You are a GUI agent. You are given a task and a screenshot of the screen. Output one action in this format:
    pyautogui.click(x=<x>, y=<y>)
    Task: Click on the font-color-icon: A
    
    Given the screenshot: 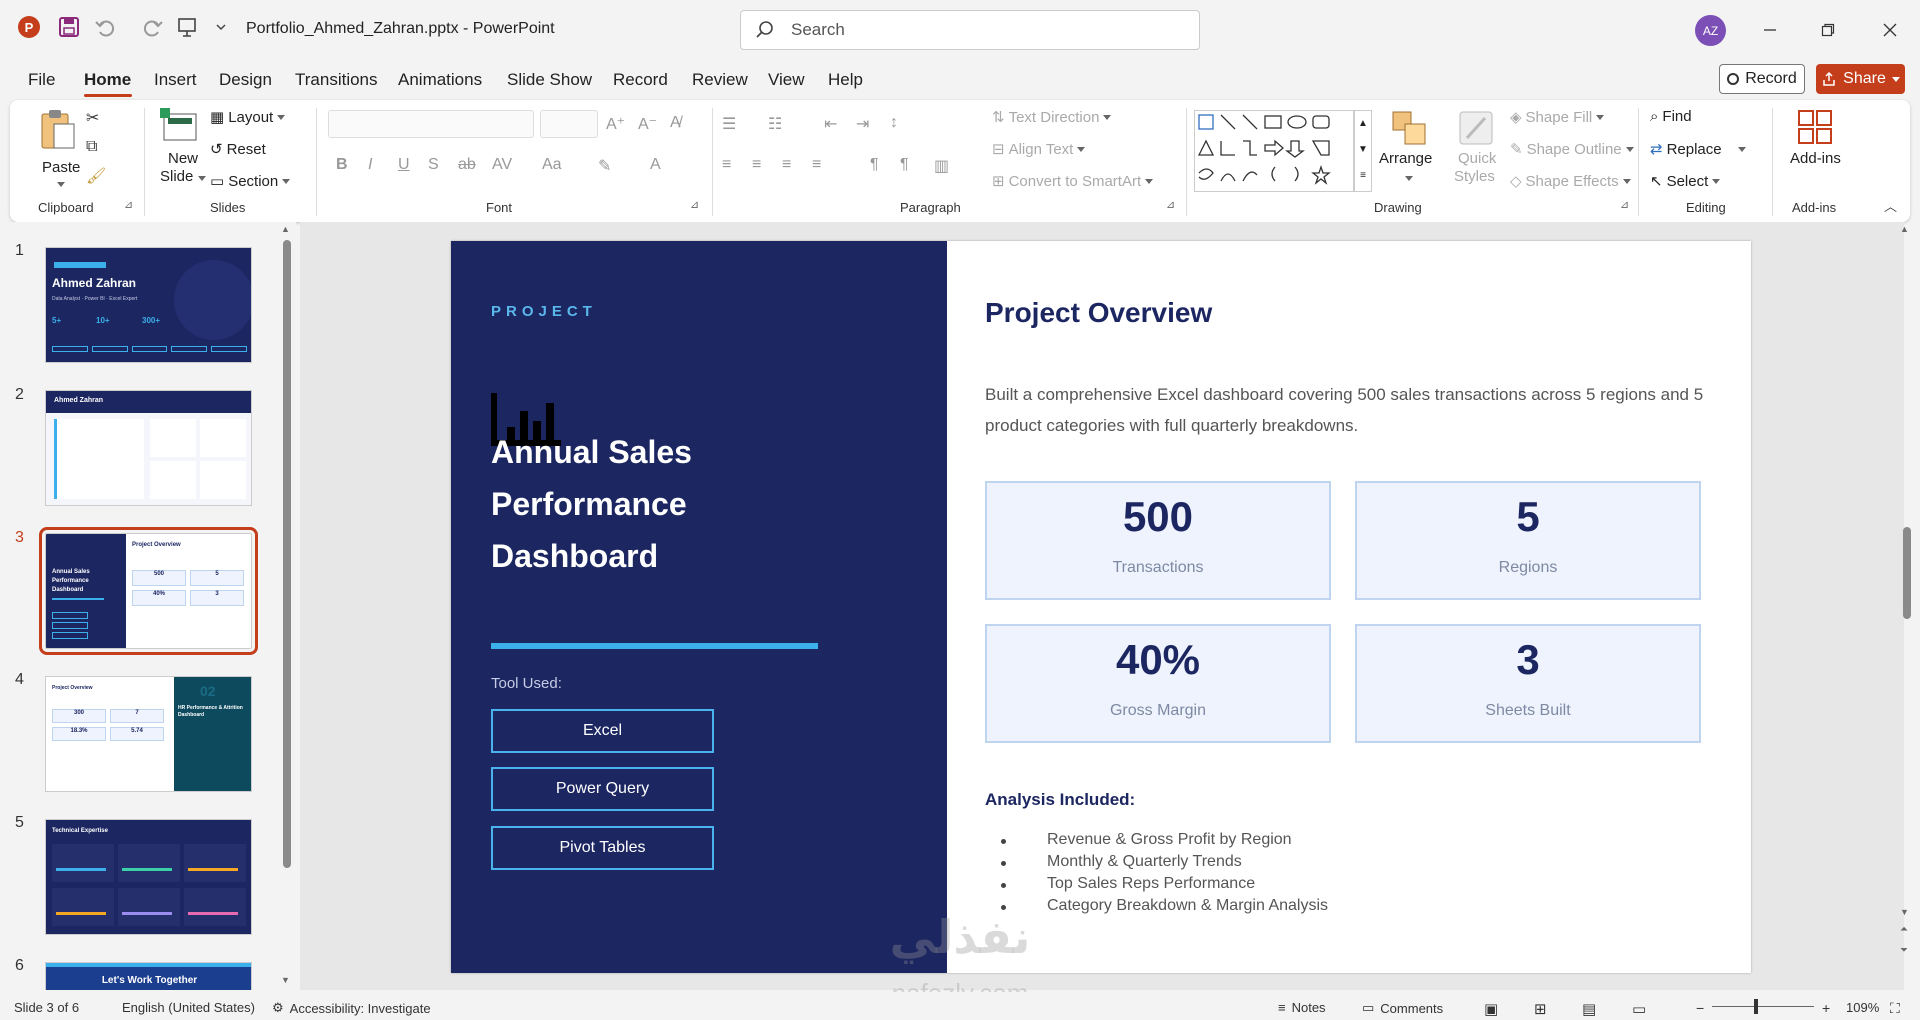 What is the action you would take?
    pyautogui.click(x=655, y=165)
    